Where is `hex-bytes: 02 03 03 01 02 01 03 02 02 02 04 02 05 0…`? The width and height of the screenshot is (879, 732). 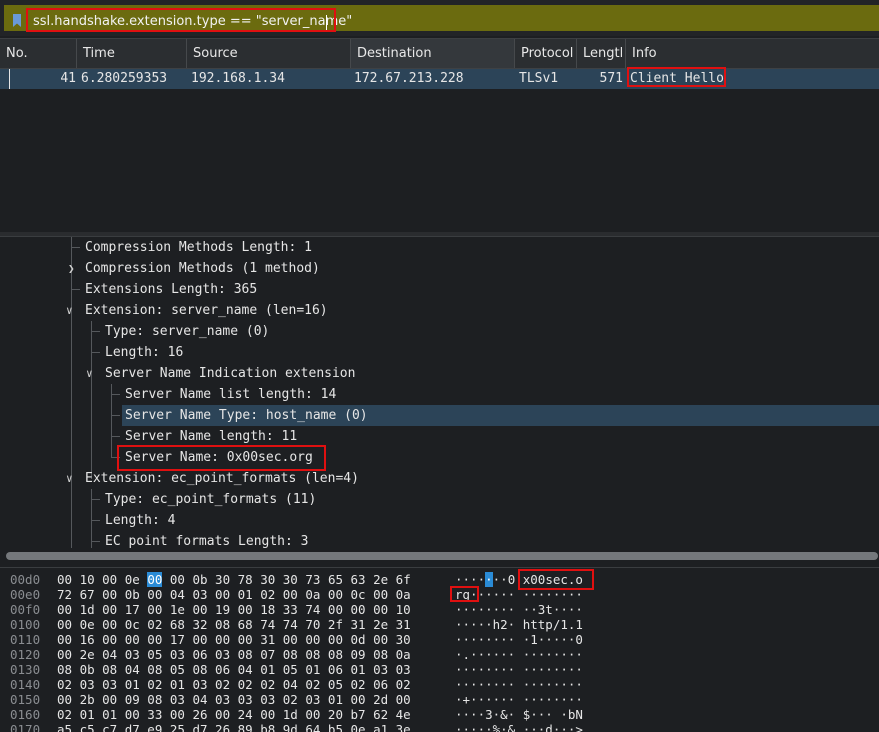
hex-bytes: 02 03 03 01 02 01 03 02 02 02 04 02 05 0… is located at coordinates (234, 684).